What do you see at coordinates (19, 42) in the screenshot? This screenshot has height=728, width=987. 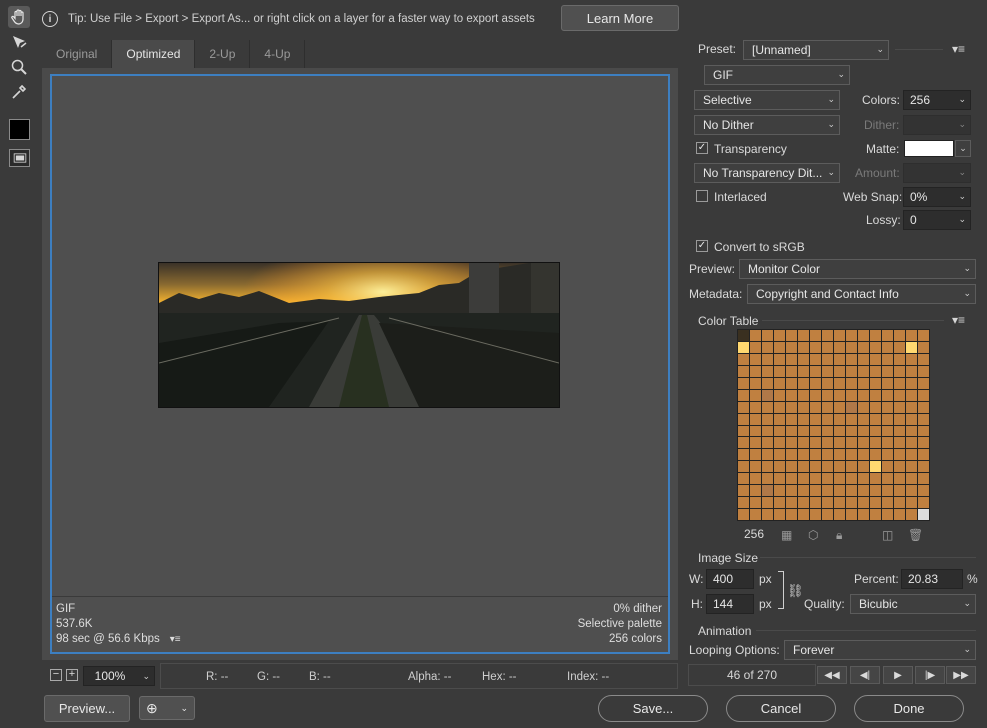 I see `slice-select-tool-icon` at bounding box center [19, 42].